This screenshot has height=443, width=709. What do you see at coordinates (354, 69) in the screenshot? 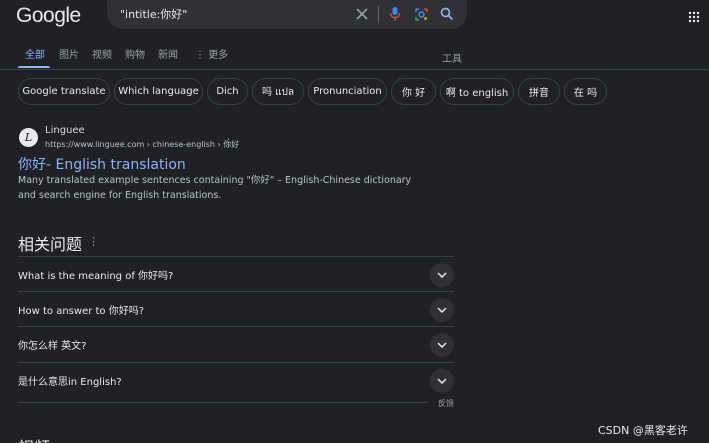
I see `tabs-divider` at bounding box center [354, 69].